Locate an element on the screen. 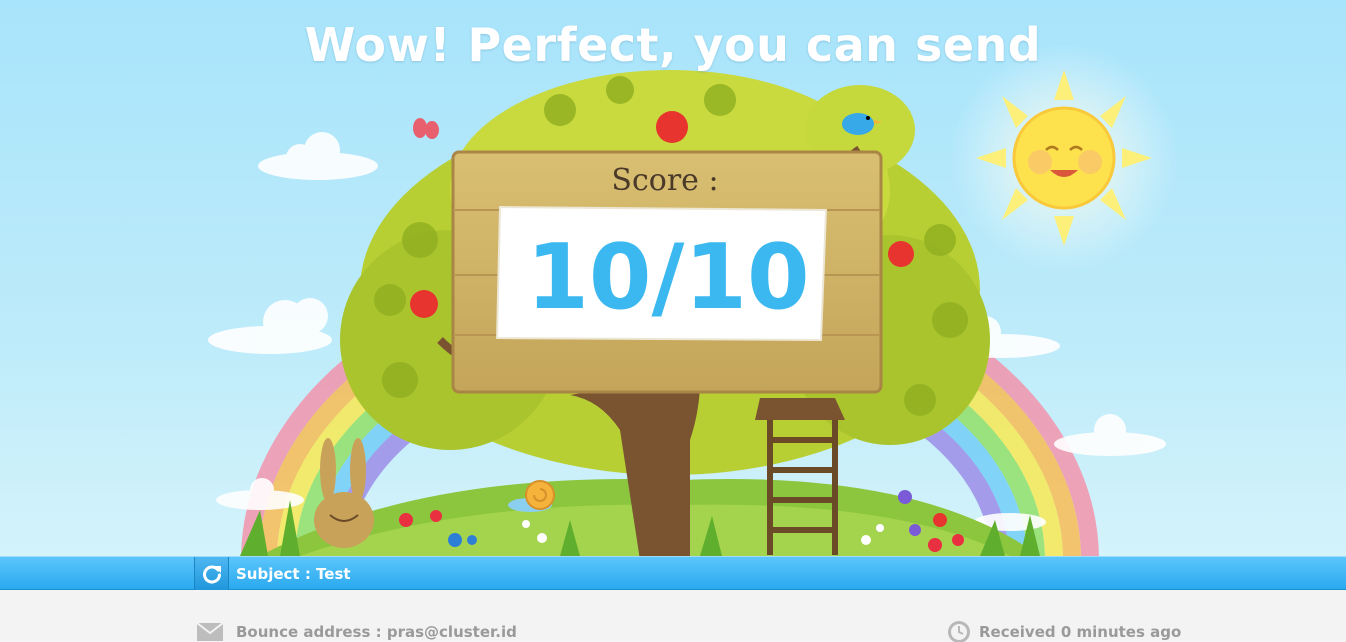  refresh-button is located at coordinates (211, 573).